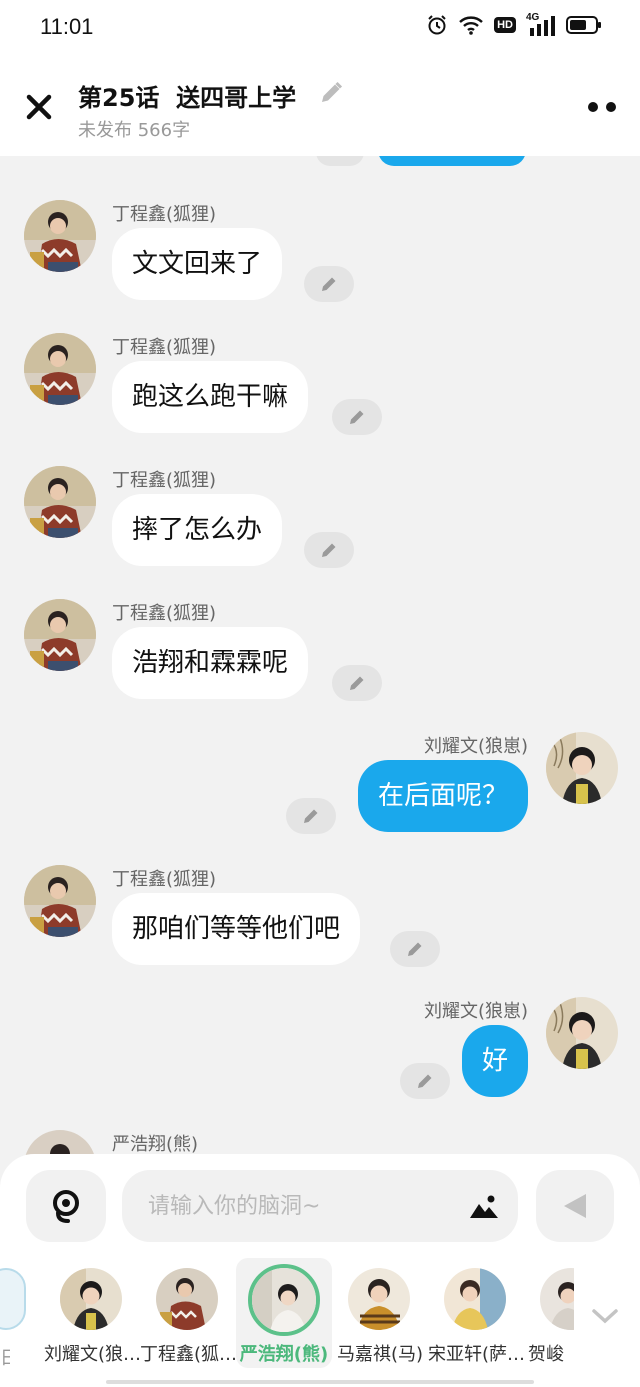  I want to click on edit-title-icon, so click(331, 93).